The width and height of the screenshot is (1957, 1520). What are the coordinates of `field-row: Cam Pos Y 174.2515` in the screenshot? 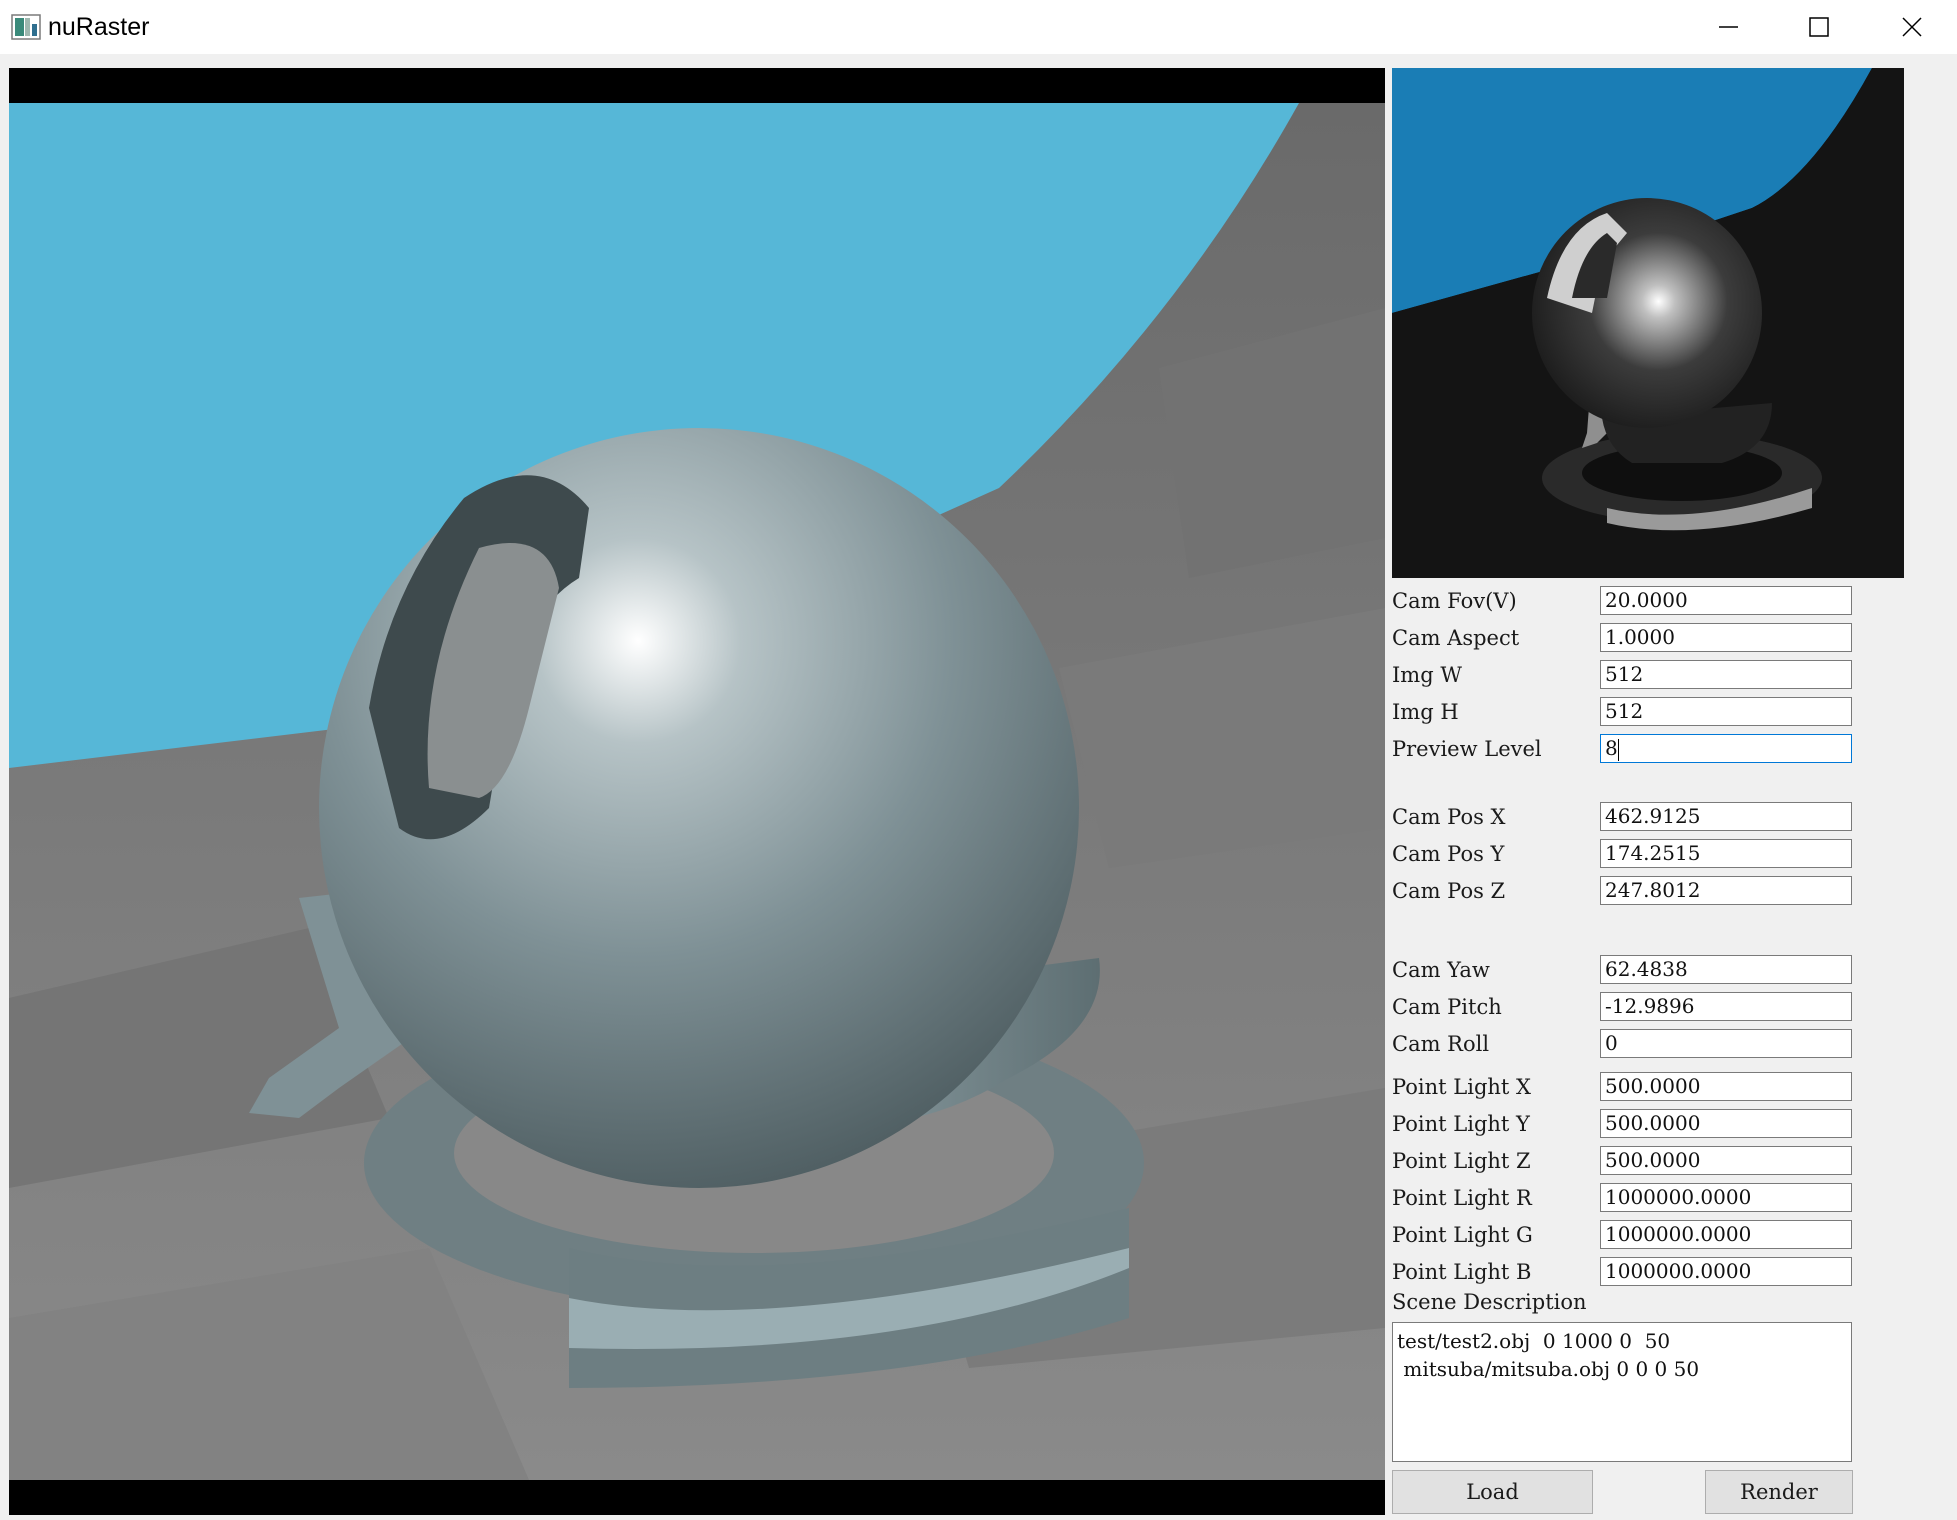 It's located at (1627, 854).